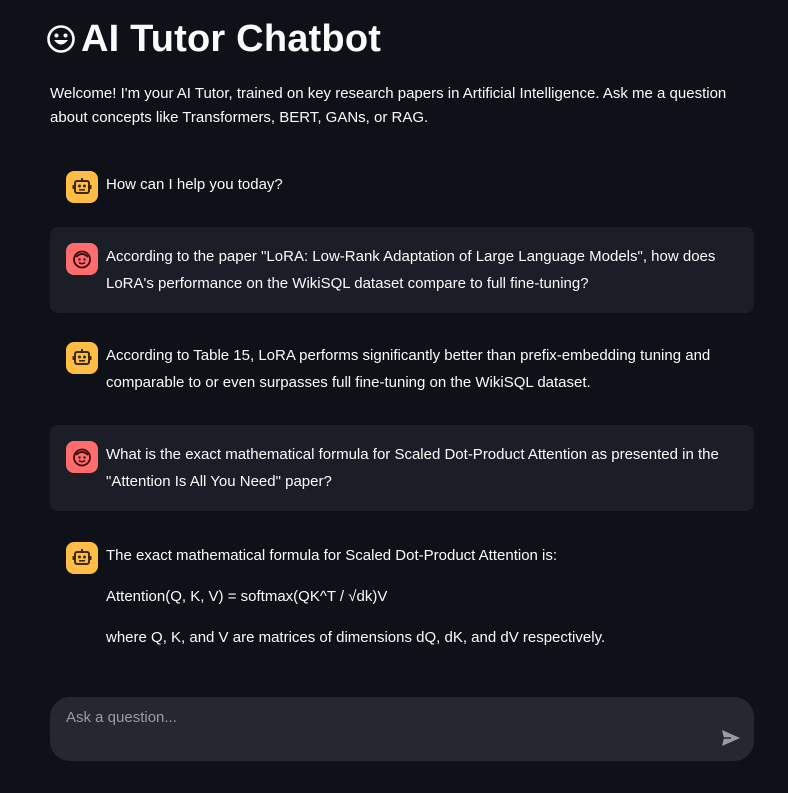 The image size is (788, 793). I want to click on page-title: AI Tutor Chatbot, so click(231, 38).